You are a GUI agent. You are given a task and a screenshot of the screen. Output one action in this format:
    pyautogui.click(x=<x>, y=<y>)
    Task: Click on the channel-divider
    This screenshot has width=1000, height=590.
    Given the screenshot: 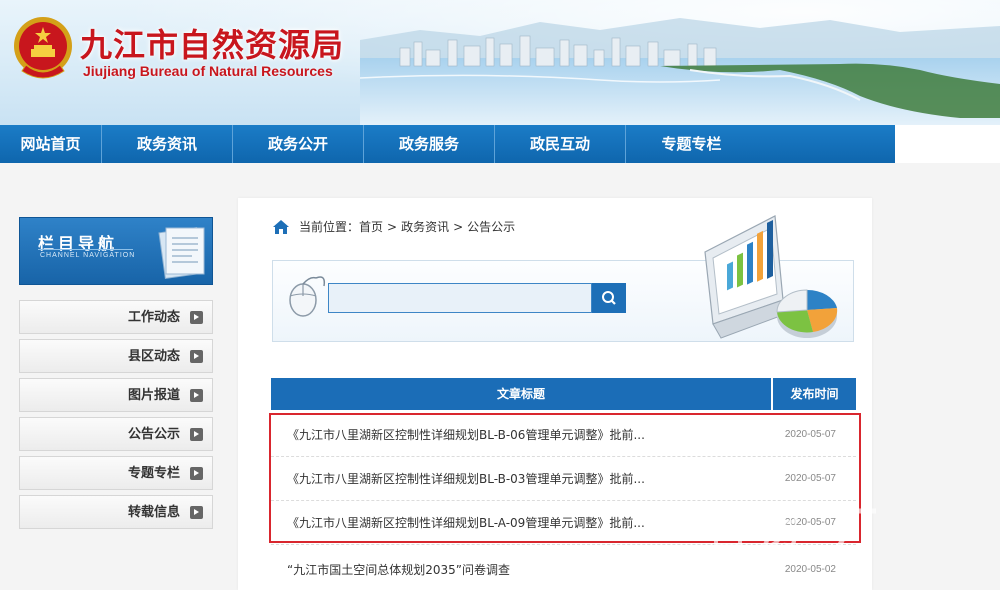 What is the action you would take?
    pyautogui.click(x=85, y=249)
    